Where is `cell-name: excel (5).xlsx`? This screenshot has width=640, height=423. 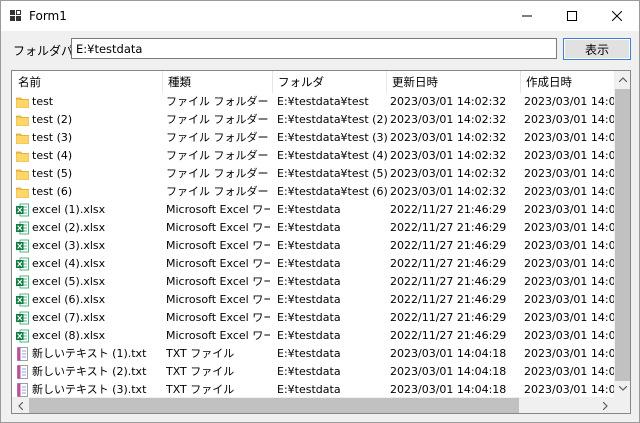
cell-name: excel (5).xlsx is located at coordinates (69, 281).